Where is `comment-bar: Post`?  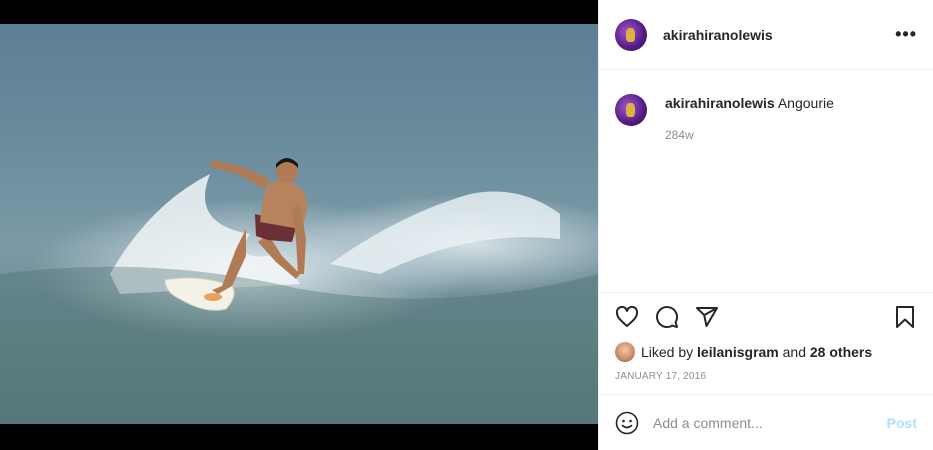
comment-bar: Post is located at coordinates (766, 422).